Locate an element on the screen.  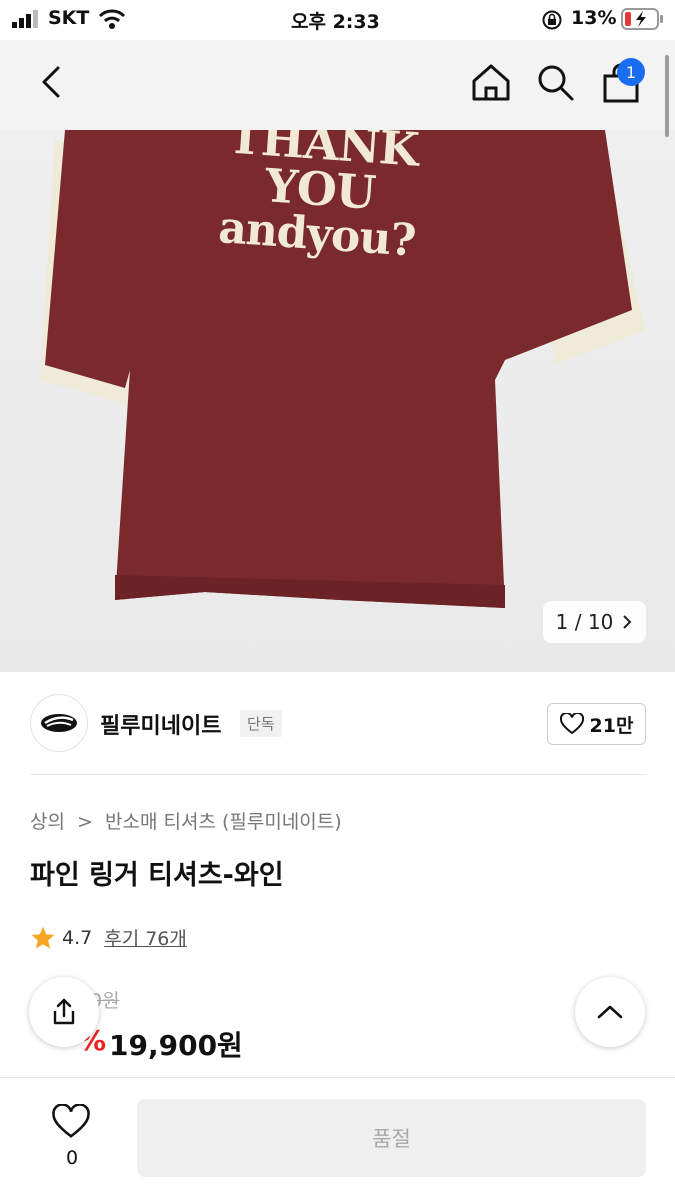
image-counter: 1 / 10 is located at coordinates (594, 622).